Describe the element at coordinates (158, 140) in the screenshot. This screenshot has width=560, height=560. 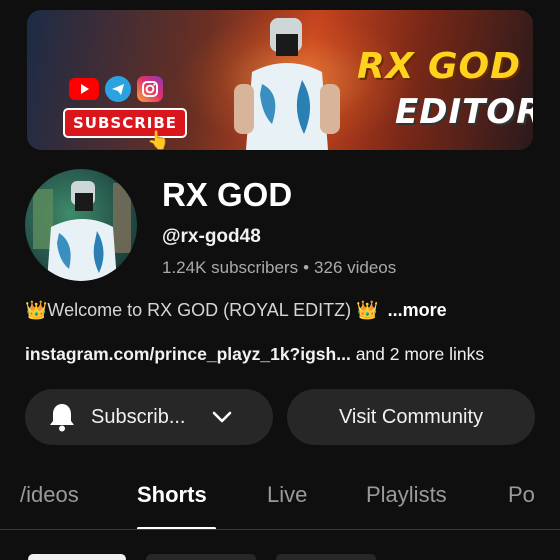
I see `pointer-hand-icon: 👆` at that location.